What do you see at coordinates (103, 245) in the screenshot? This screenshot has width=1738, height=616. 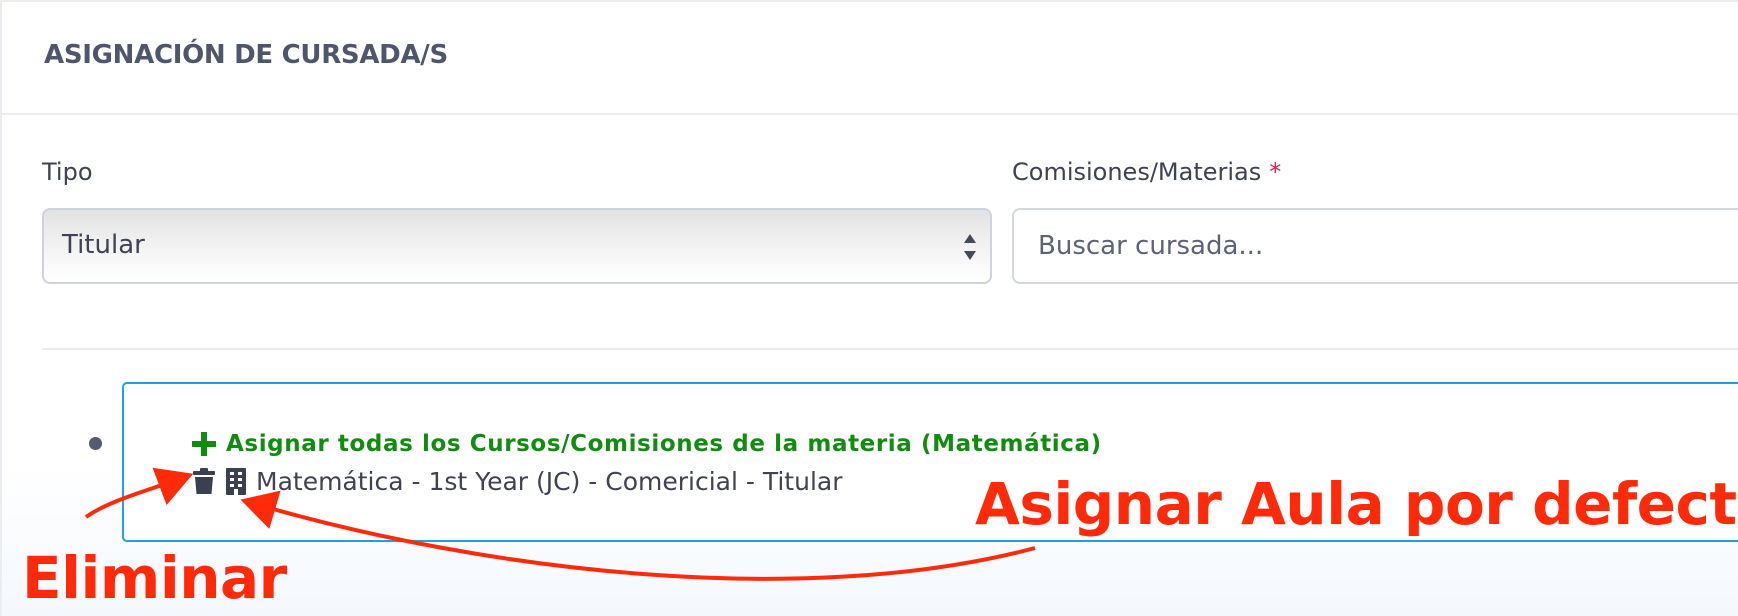 I see `tipo-select-value: Titular` at bounding box center [103, 245].